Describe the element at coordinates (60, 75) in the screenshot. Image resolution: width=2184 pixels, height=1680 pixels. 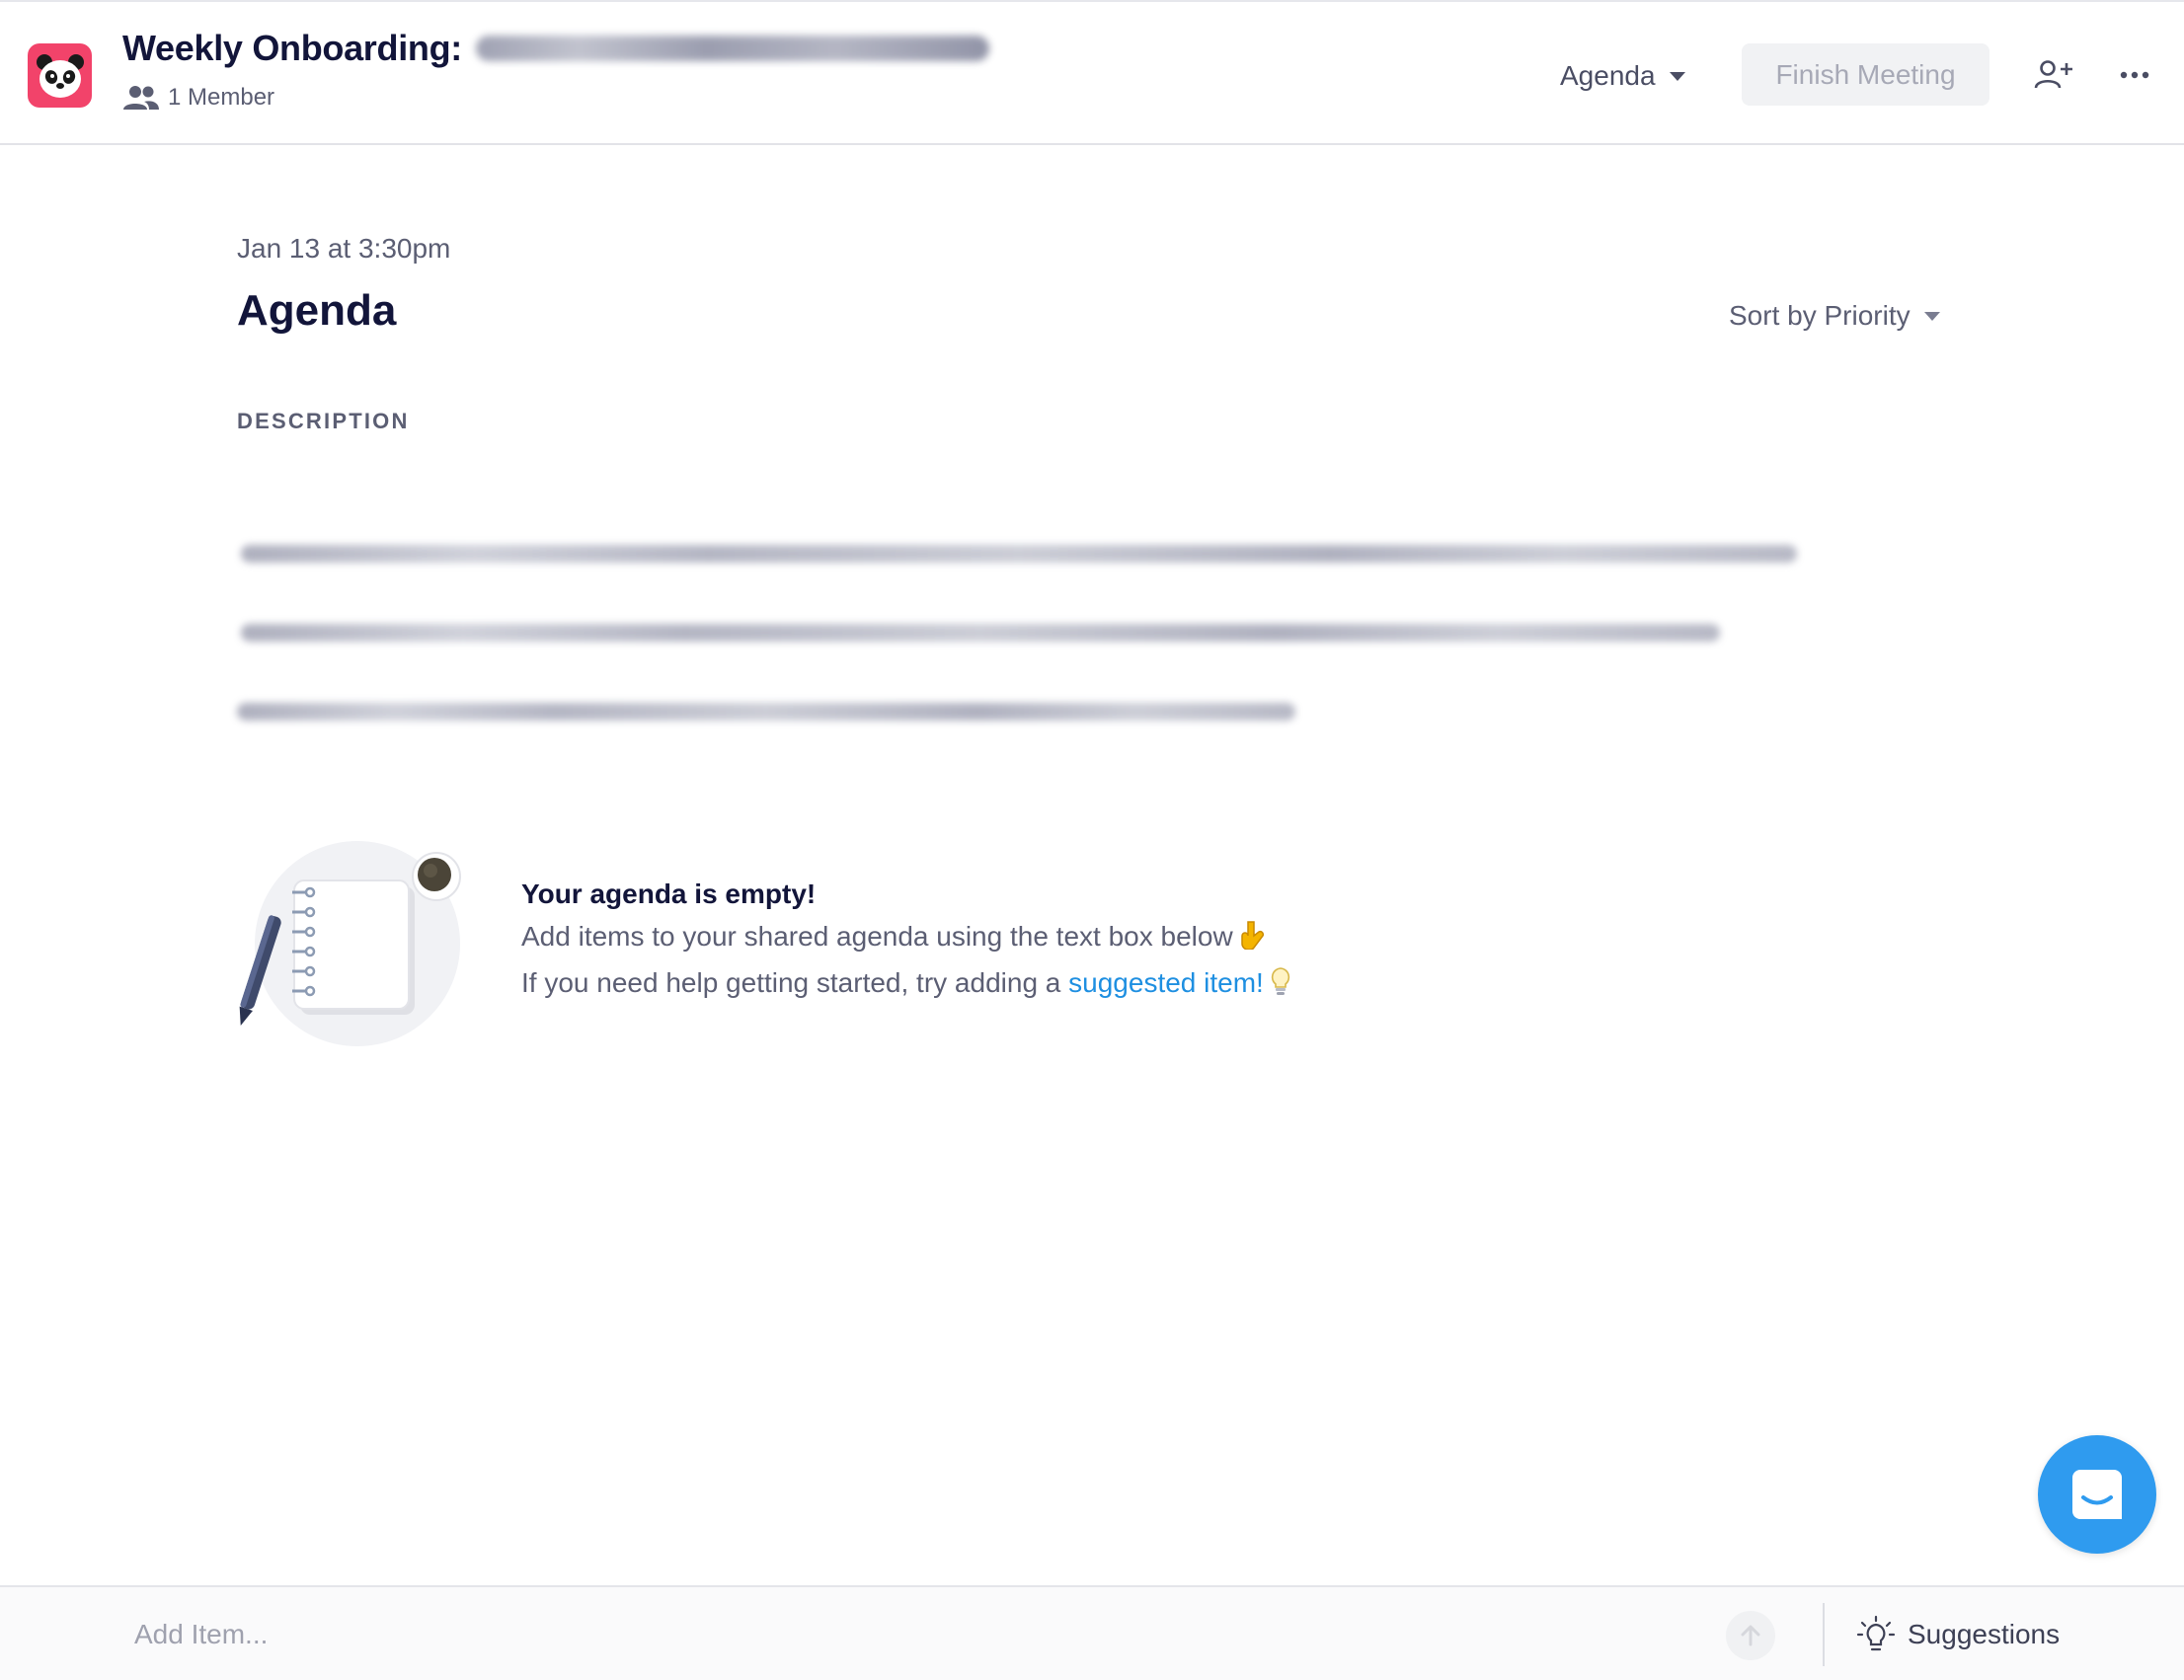
I see `panda-icon` at that location.